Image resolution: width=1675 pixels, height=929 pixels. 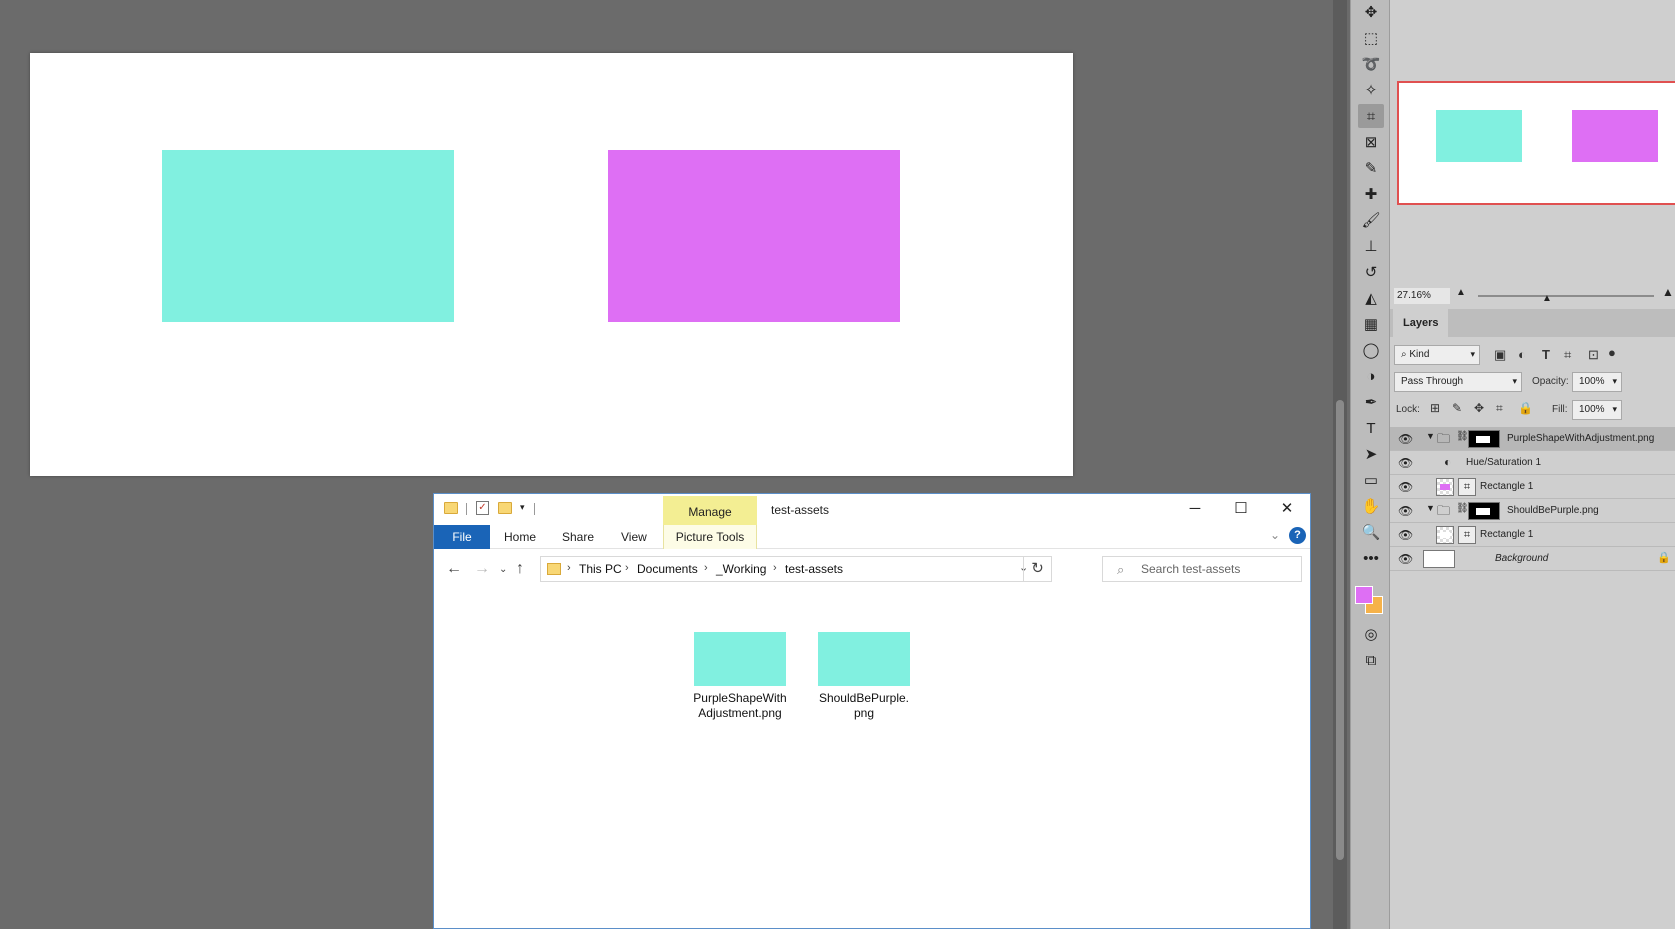 What do you see at coordinates (1241, 509) in the screenshot?
I see `maximize-icon: ☐` at bounding box center [1241, 509].